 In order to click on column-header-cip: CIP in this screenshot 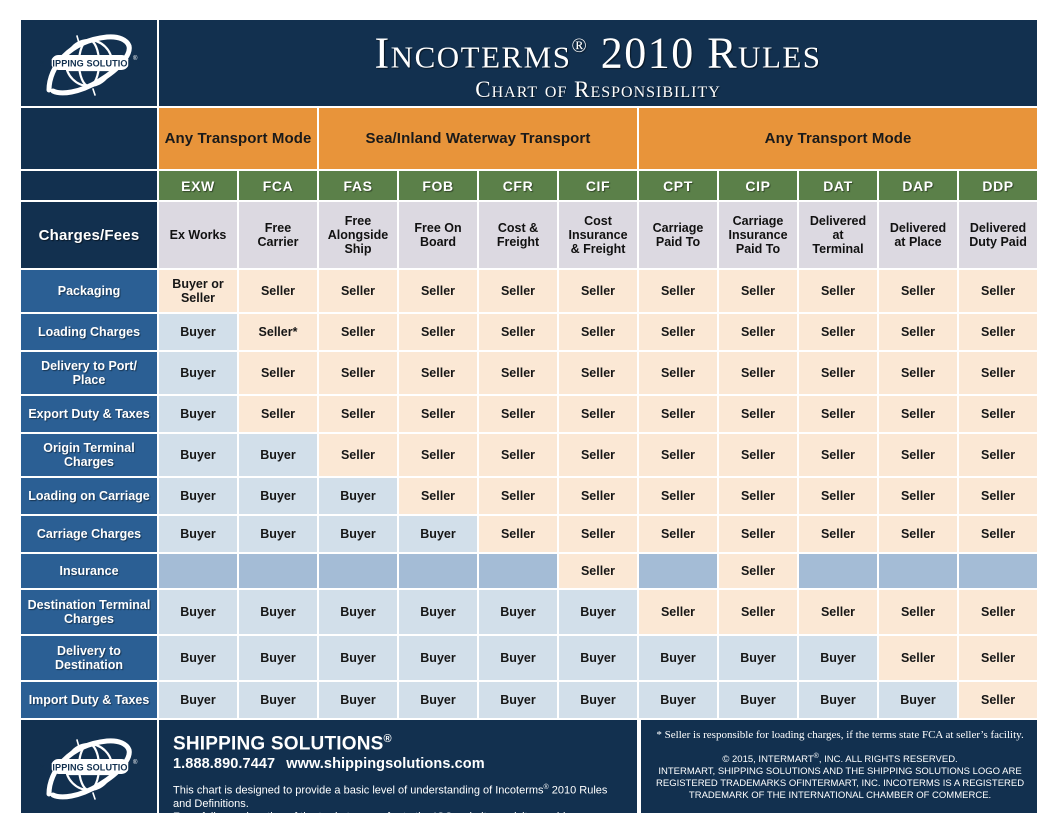, I will do `click(758, 185)`.